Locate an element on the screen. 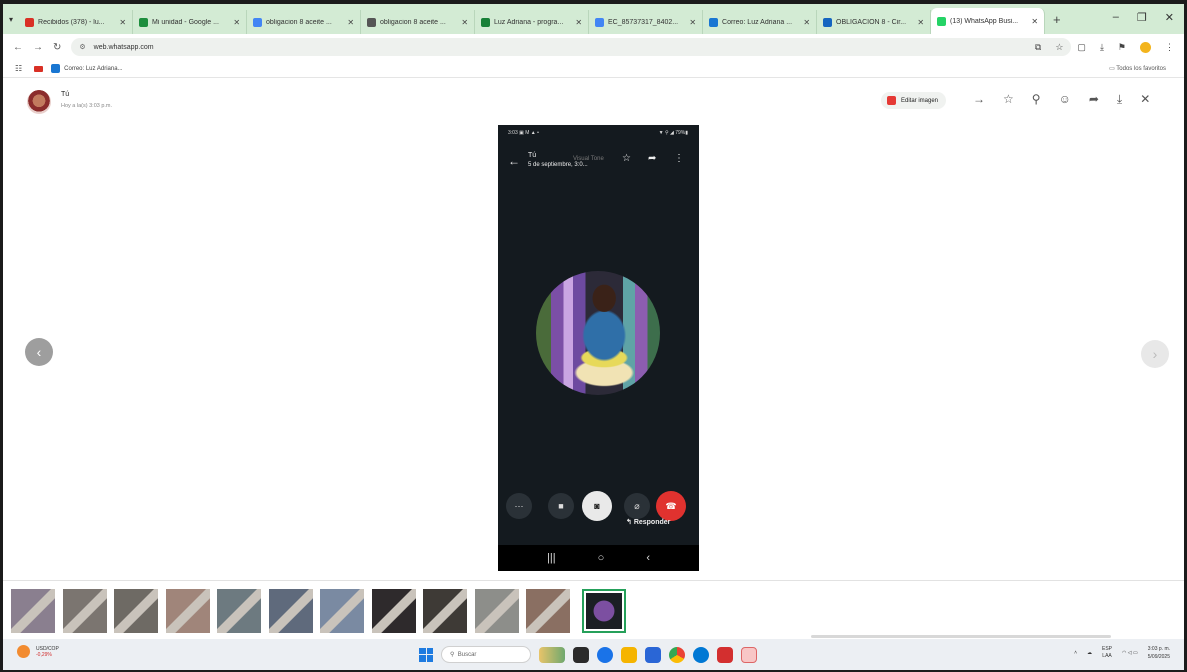  edit-image-button: Editar imagen is located at coordinates (914, 100).